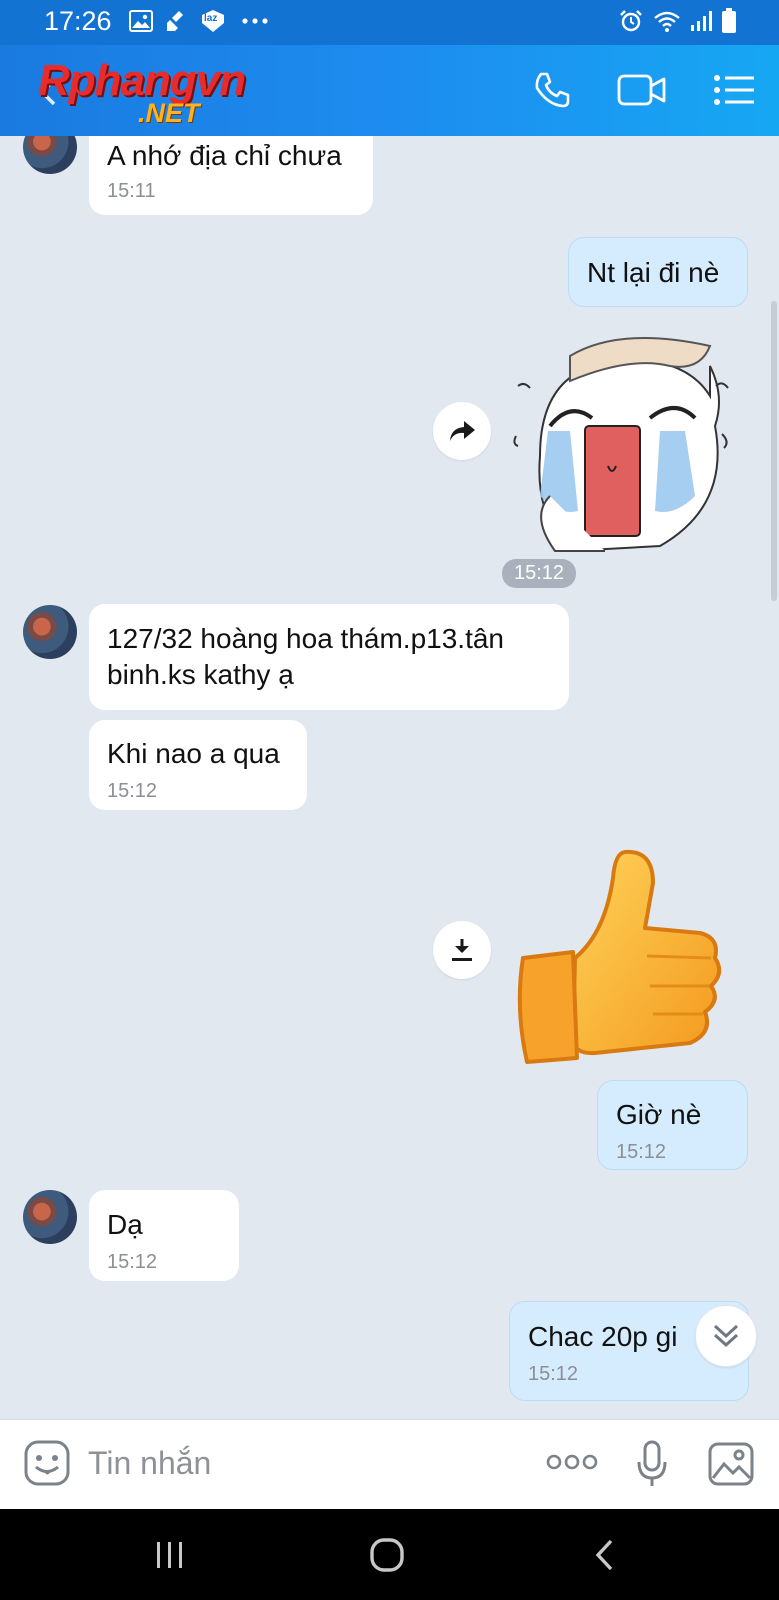  I want to click on more-dots-icon, so click(255, 21).